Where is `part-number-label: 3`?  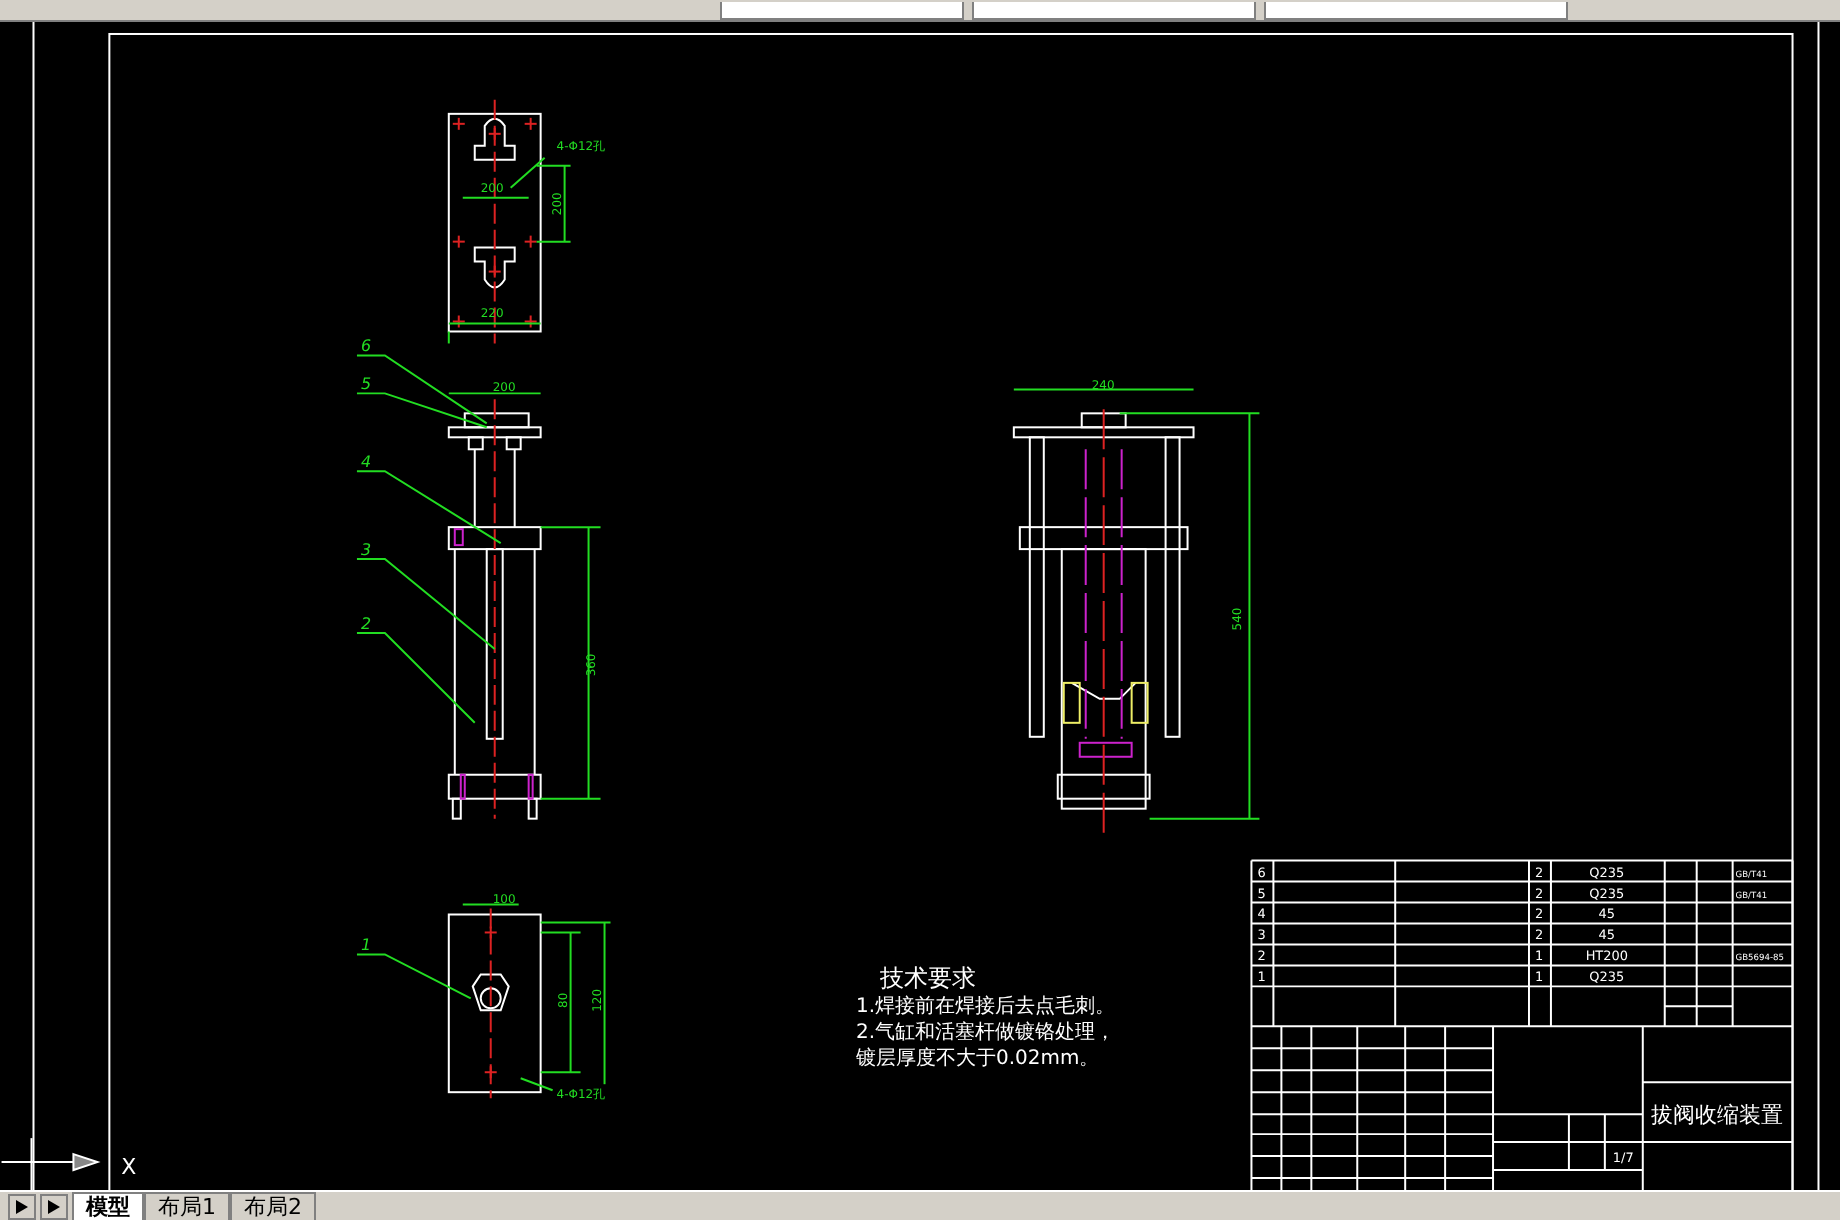
part-number-label: 3 is located at coordinates (366, 550).